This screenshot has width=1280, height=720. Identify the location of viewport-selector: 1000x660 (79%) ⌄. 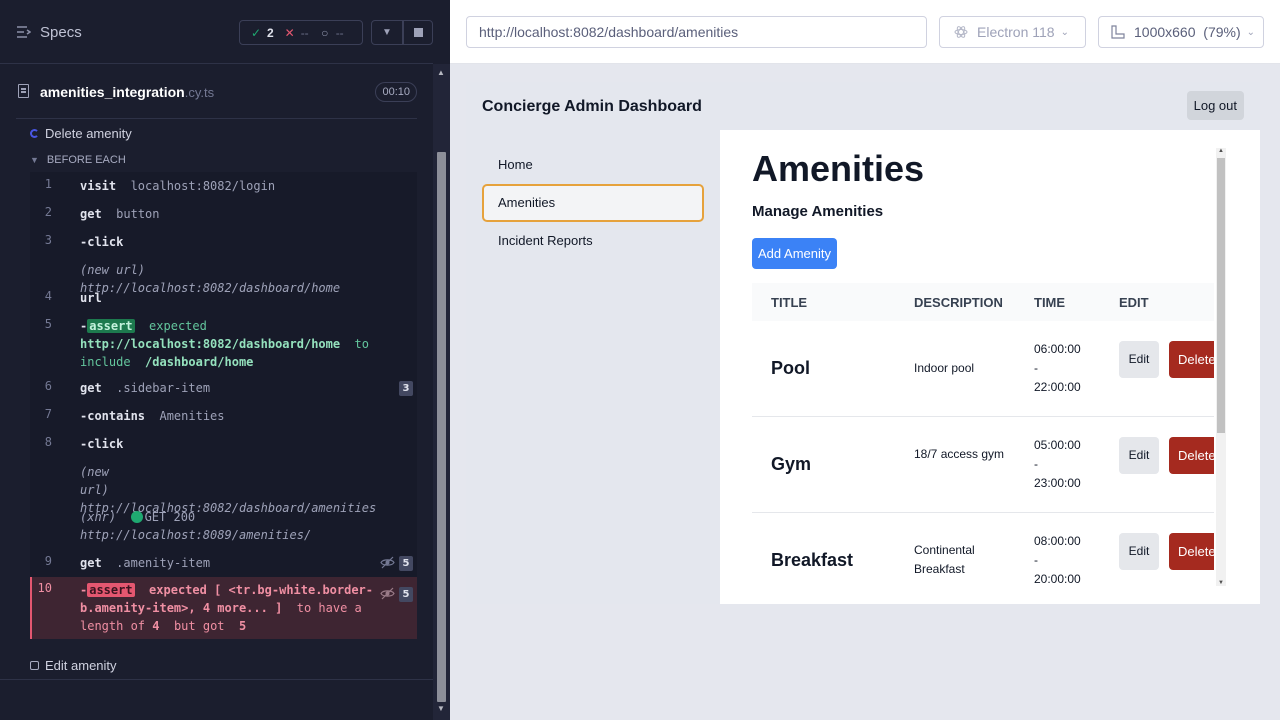
(1181, 32).